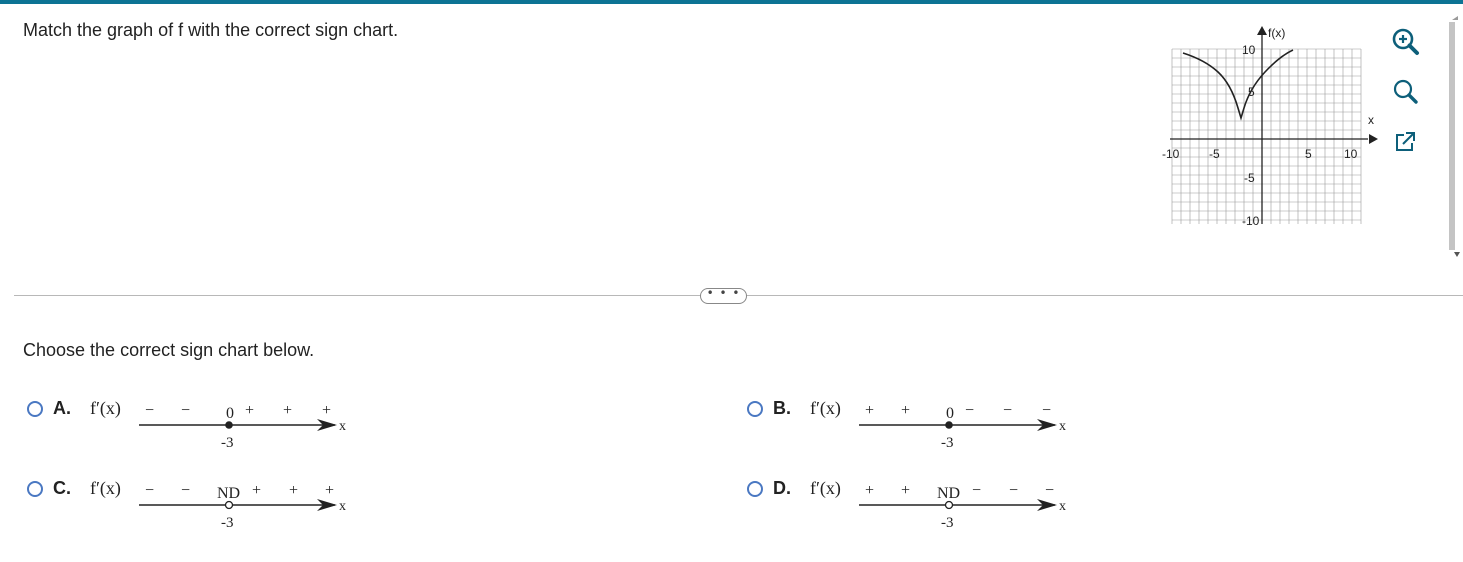 The image size is (1463, 562). What do you see at coordinates (1371, 120) in the screenshot?
I see `x-axis-label: x` at bounding box center [1371, 120].